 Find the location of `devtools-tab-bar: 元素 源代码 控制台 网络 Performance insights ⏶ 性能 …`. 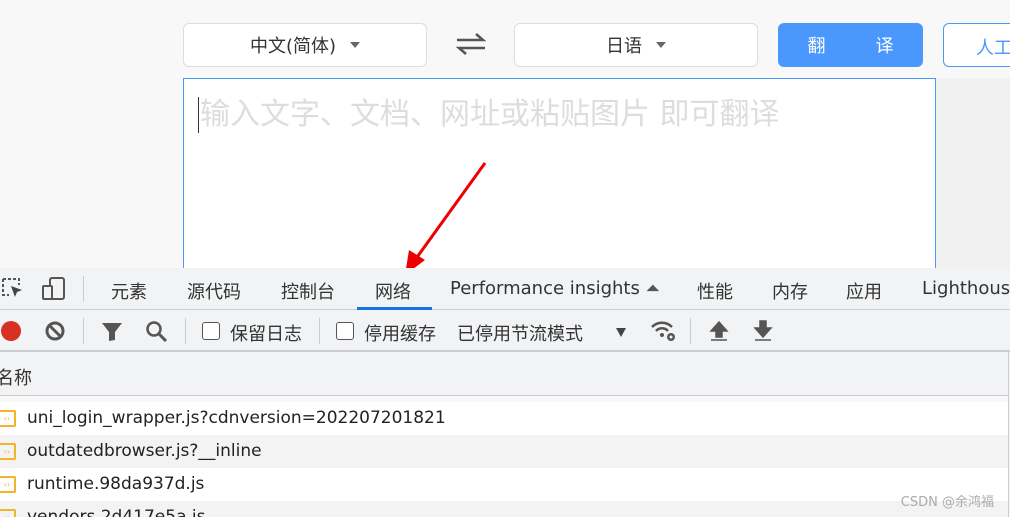

devtools-tab-bar: 元素 源代码 控制台 网络 Performance insights ⏶ 性能 … is located at coordinates (505, 289).